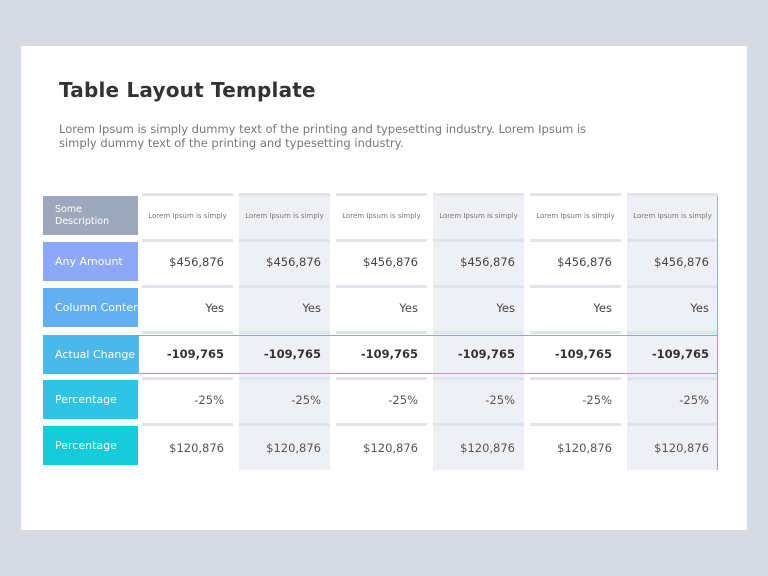 Image resolution: width=768 pixels, height=576 pixels. I want to click on row-label: Column Content, so click(90, 307).